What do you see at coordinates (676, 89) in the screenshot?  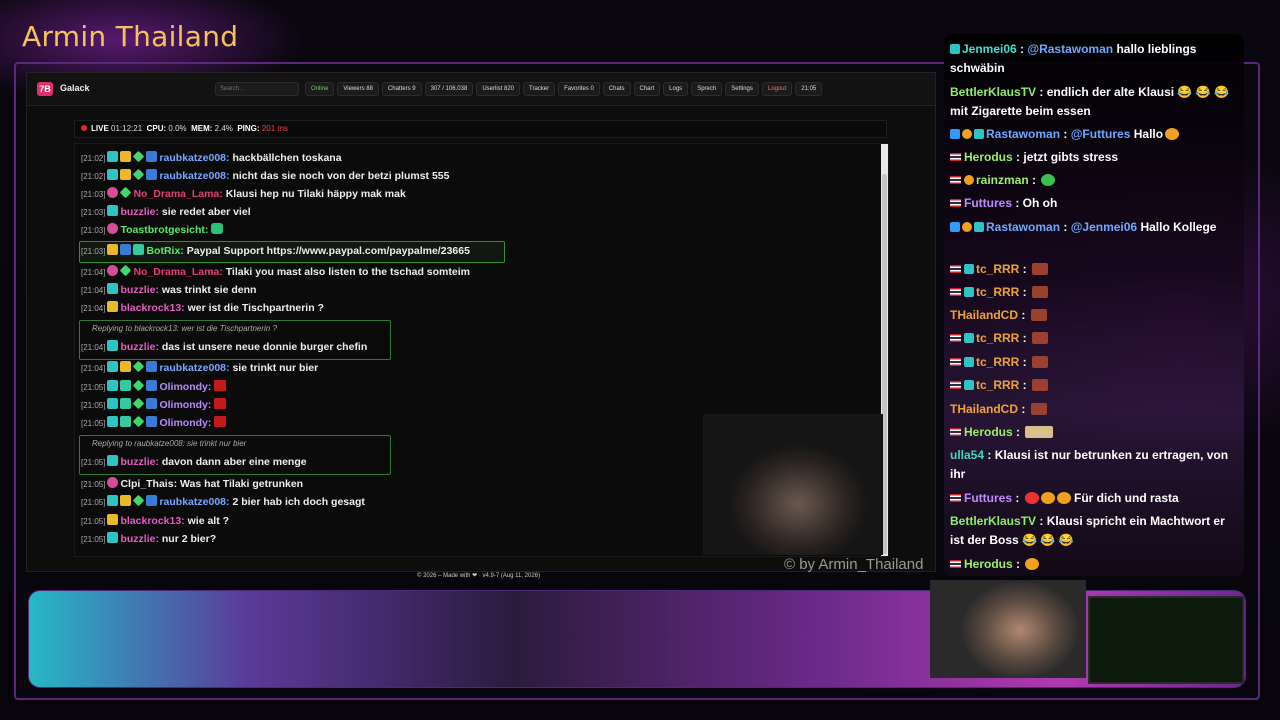 I see `logs-button: Logs` at bounding box center [676, 89].